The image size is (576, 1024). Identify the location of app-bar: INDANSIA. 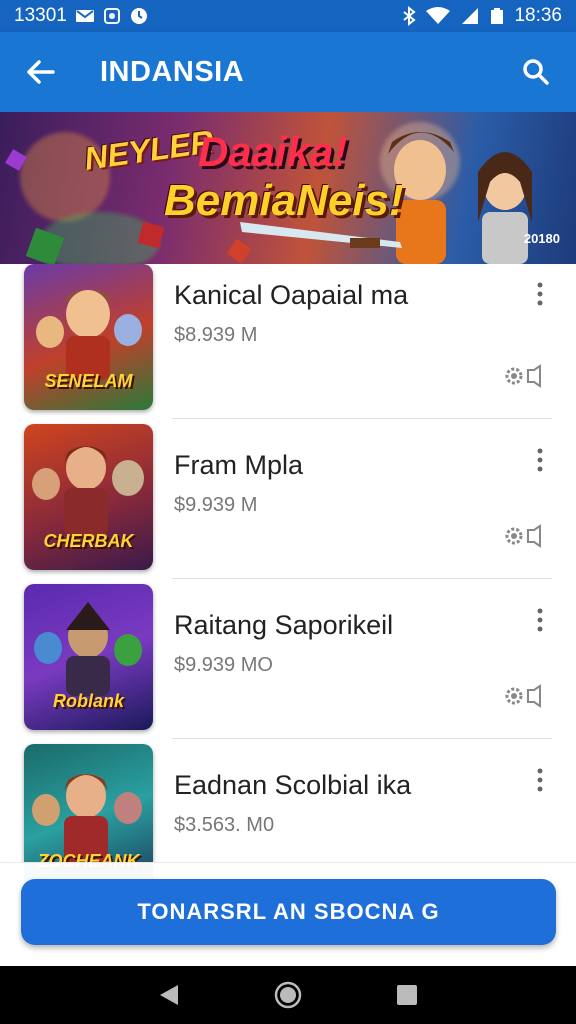
(288, 72).